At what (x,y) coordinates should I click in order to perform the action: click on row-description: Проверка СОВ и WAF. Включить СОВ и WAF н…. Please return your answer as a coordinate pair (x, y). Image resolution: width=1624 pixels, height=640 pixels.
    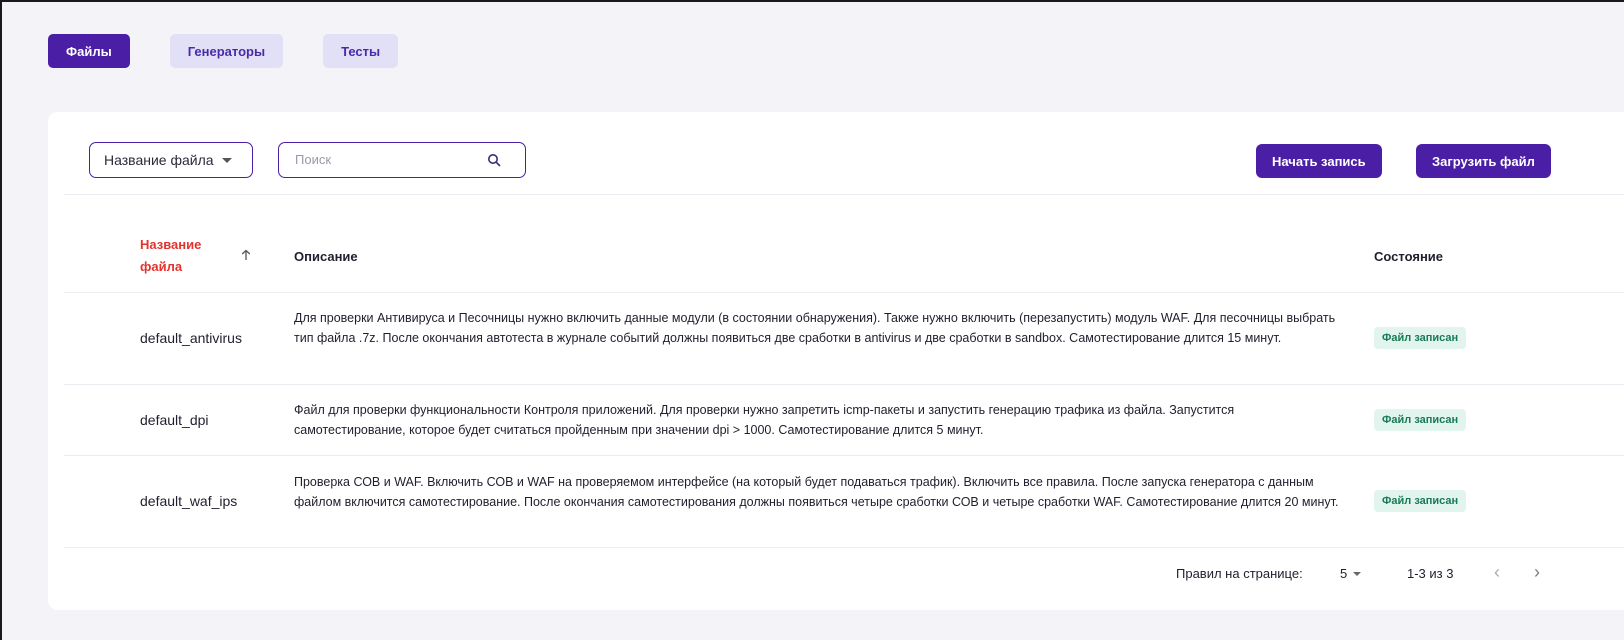
    Looking at the image, I should click on (816, 492).